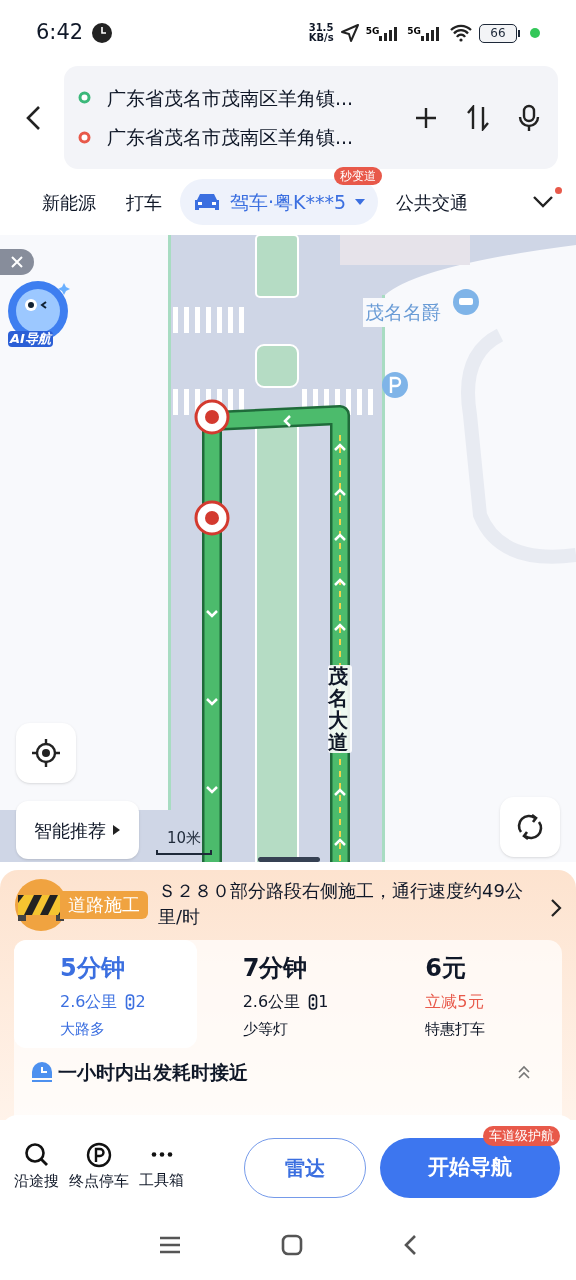 The width and height of the screenshot is (576, 1280). Describe the element at coordinates (153, 1072) in the screenshot. I see `departure-tip: 一小时内出发耗时接近` at that location.